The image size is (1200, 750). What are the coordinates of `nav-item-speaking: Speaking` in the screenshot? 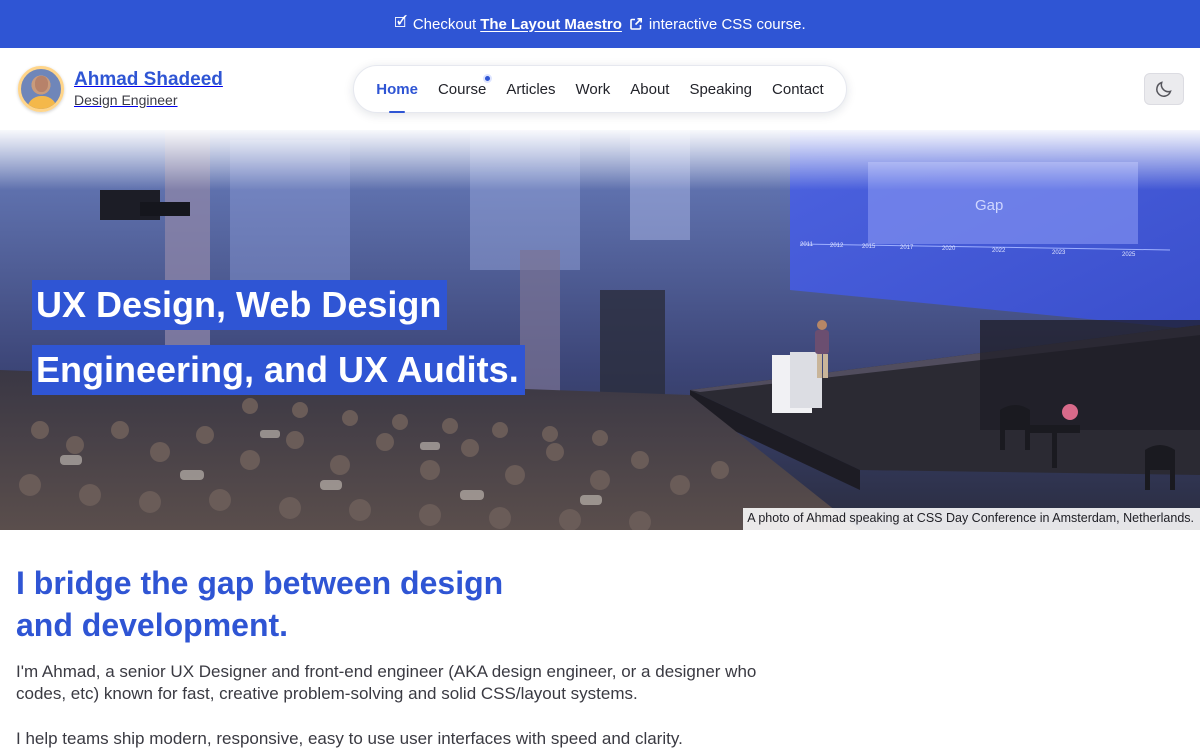 It's located at (720, 89).